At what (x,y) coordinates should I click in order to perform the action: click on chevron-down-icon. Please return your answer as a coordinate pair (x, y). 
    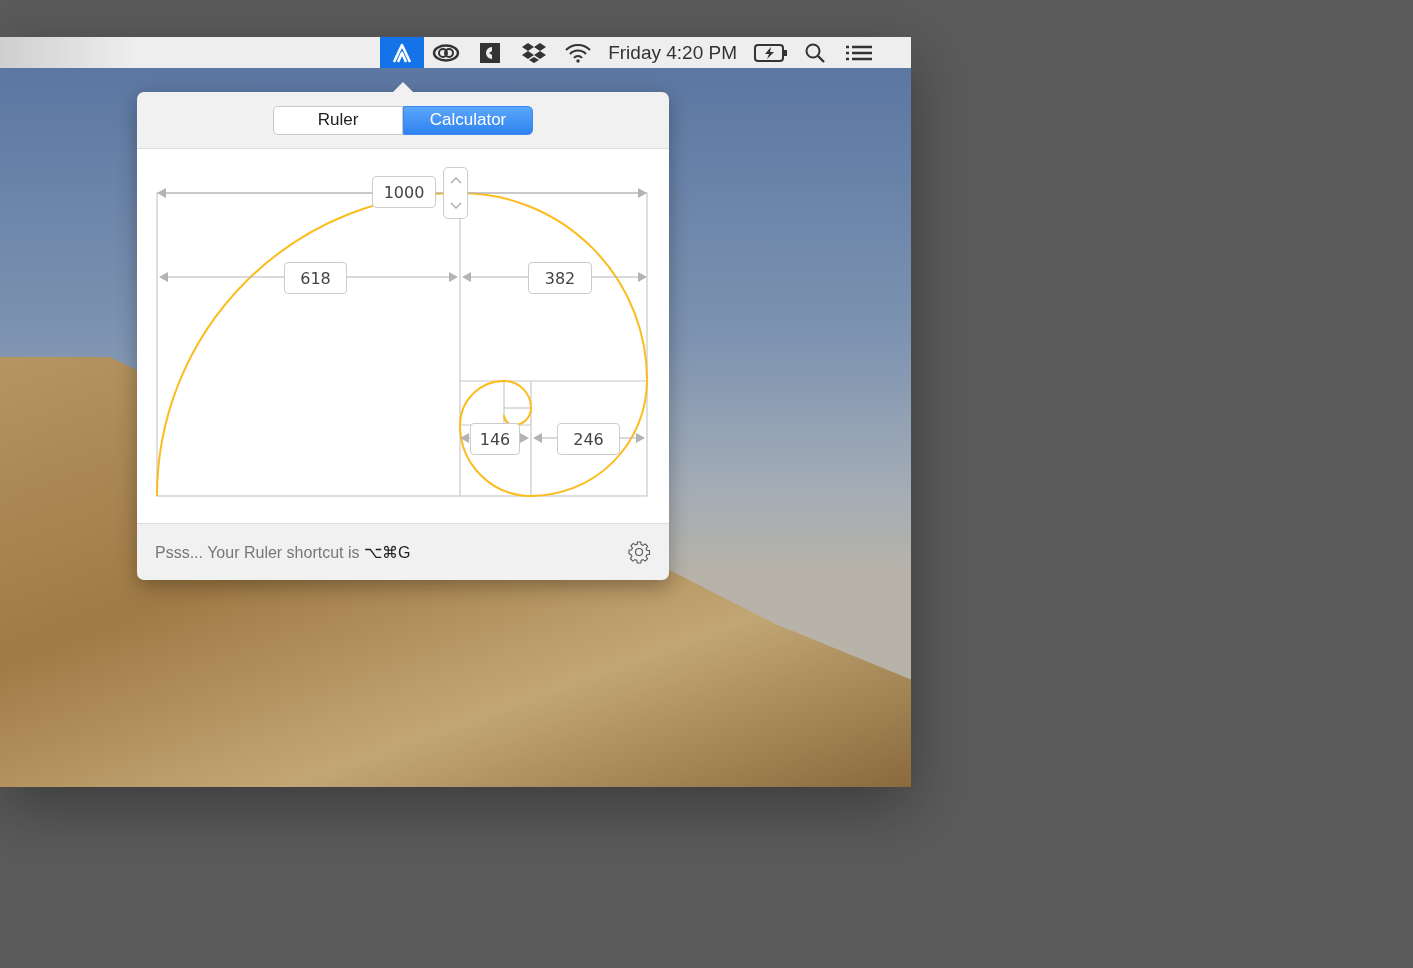
    Looking at the image, I should click on (455, 205).